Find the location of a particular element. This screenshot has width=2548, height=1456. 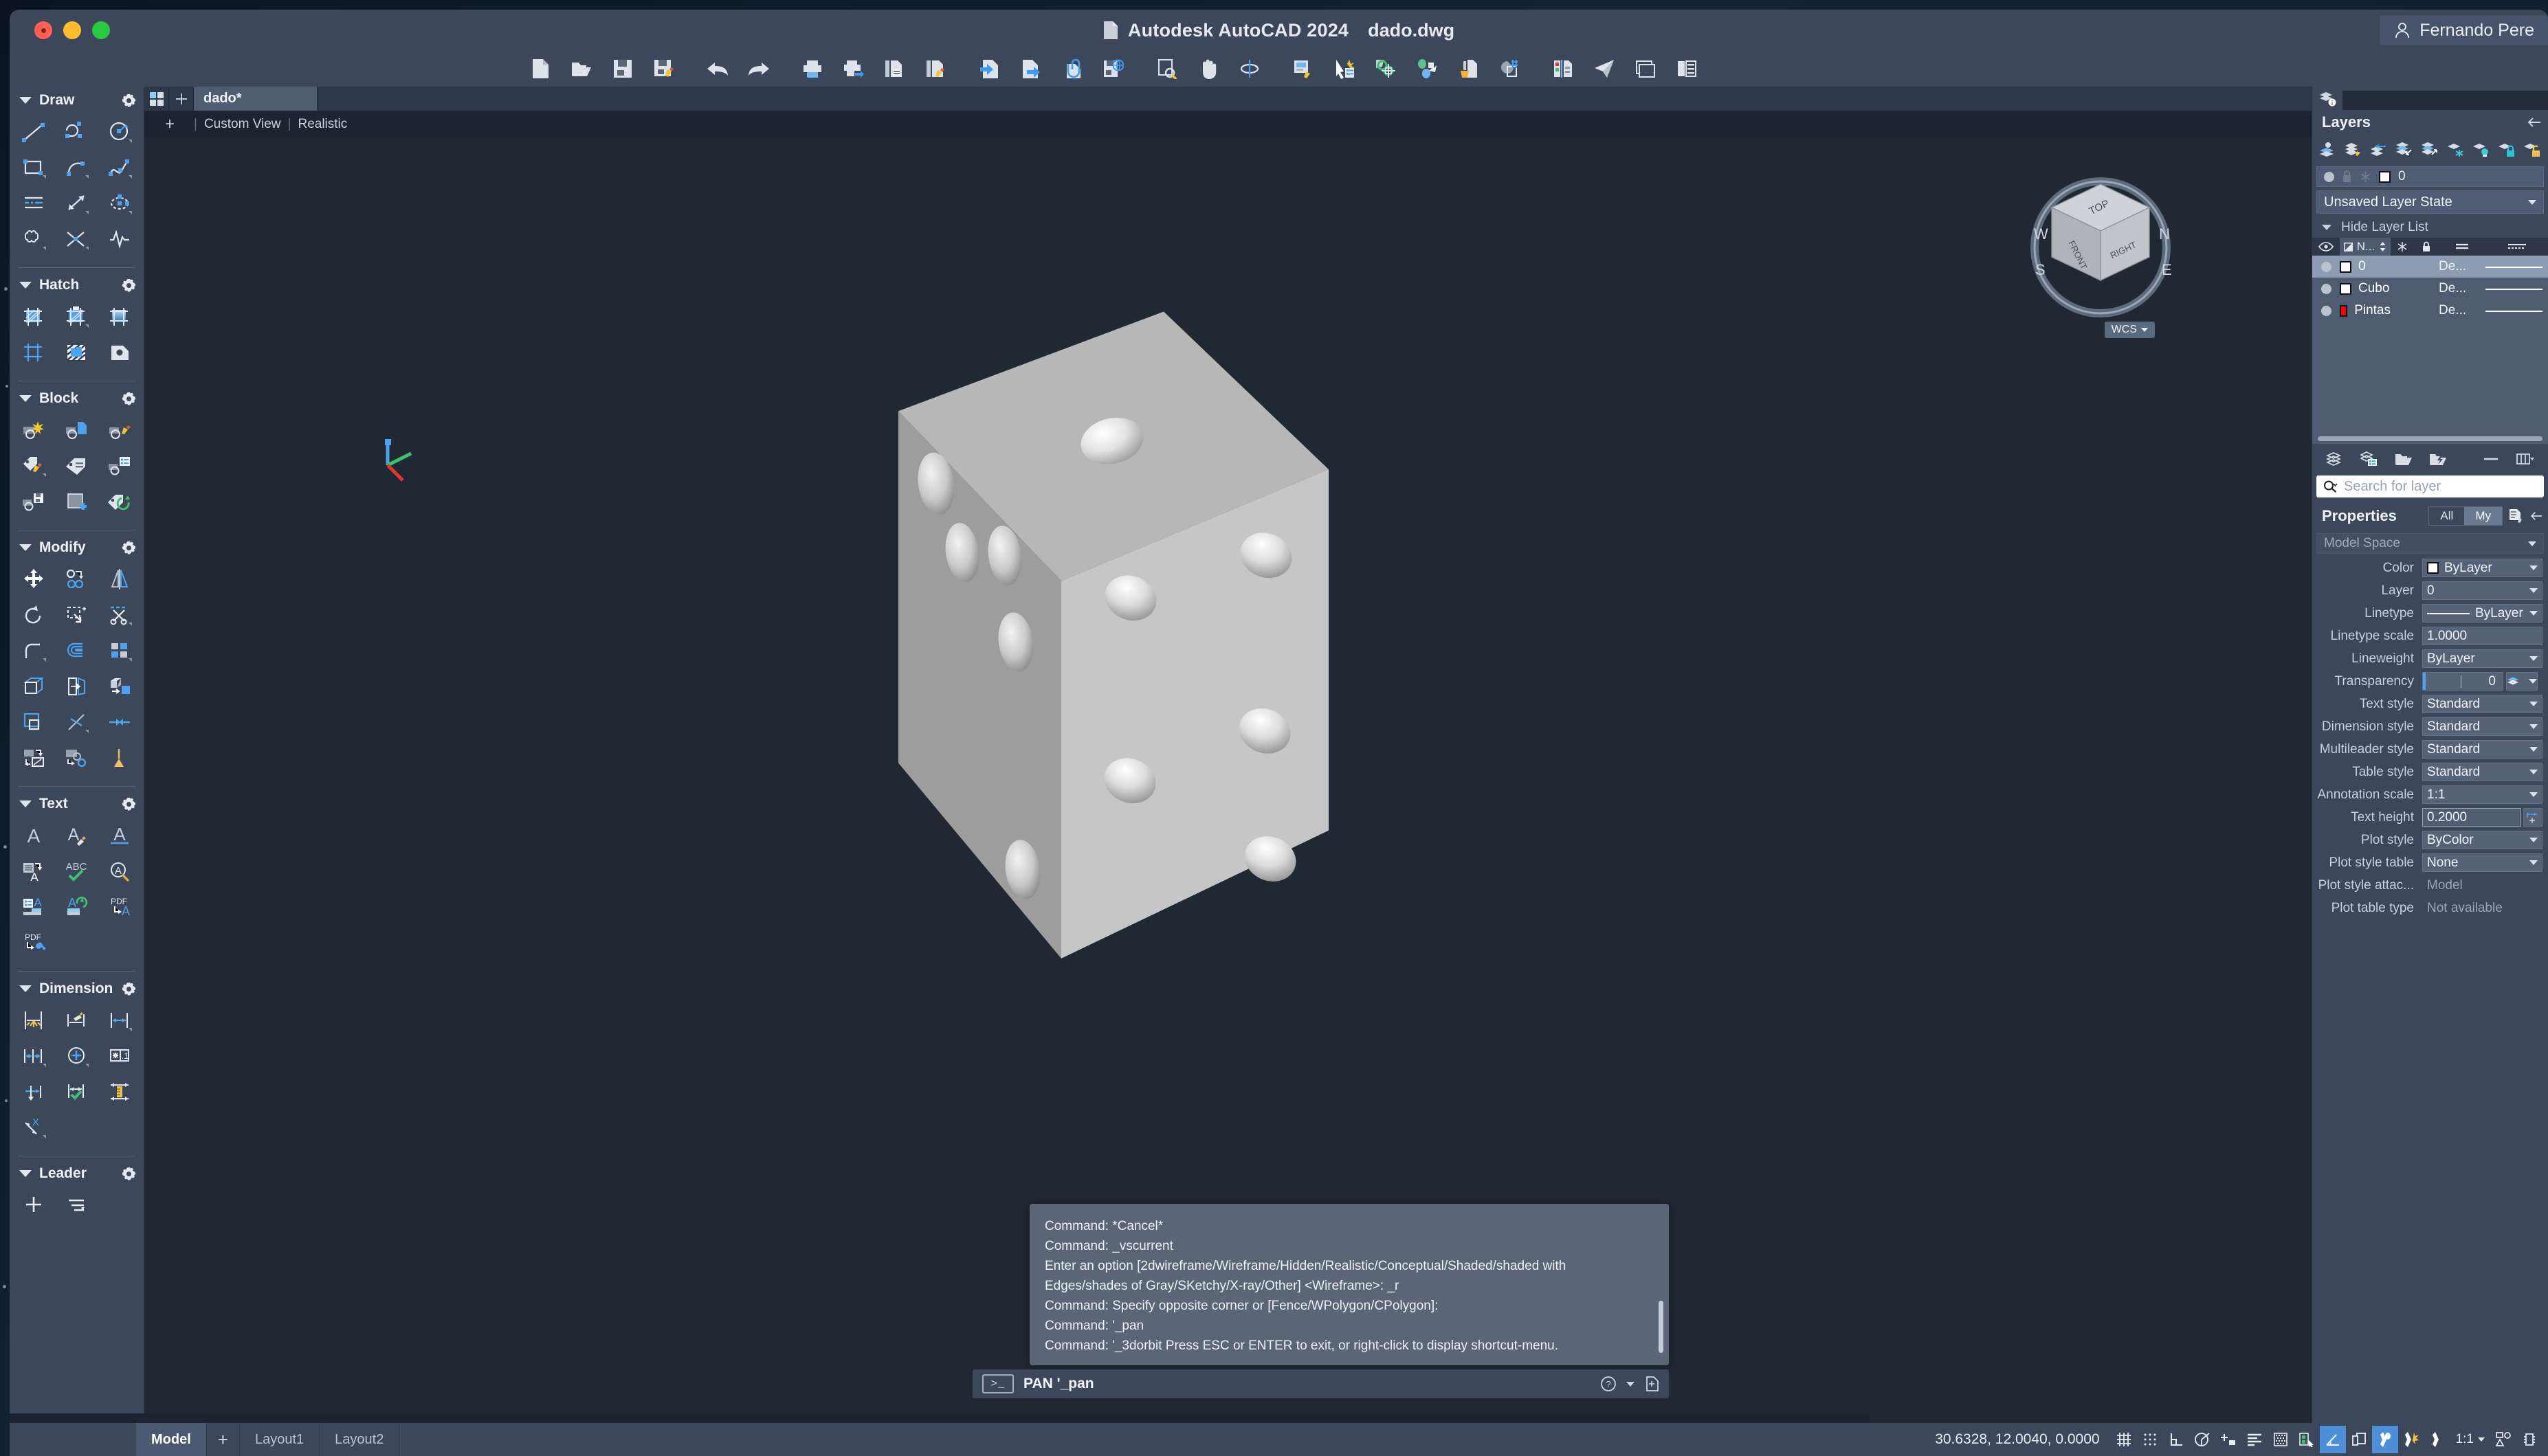

rectangle-icon is located at coordinates (33, 168).